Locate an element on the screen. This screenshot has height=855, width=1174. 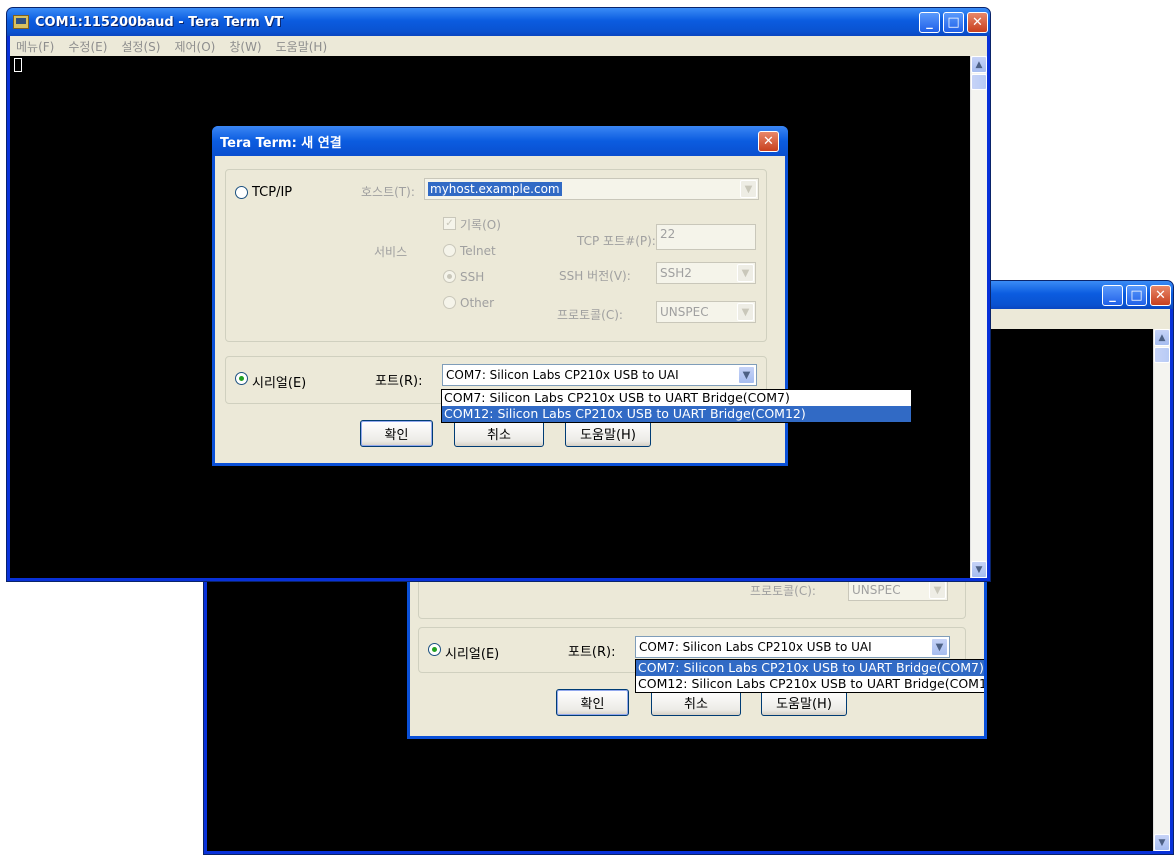
back-vertical-scrollbar: ▲ ▼ is located at coordinates (1161, 590).